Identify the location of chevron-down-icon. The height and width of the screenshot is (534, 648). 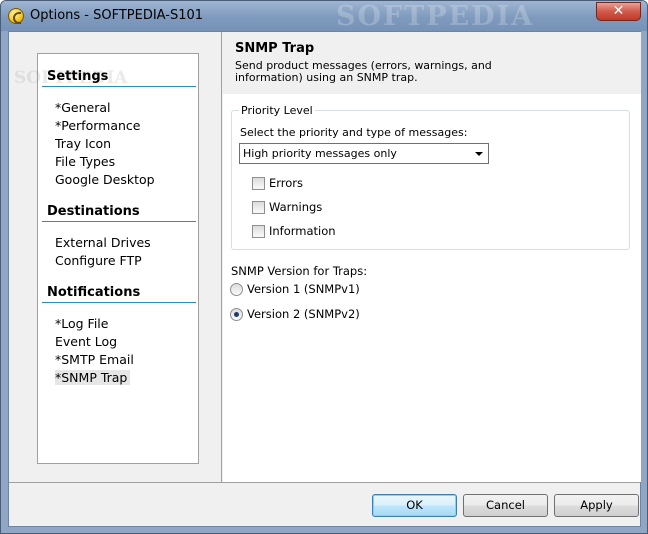
(479, 154).